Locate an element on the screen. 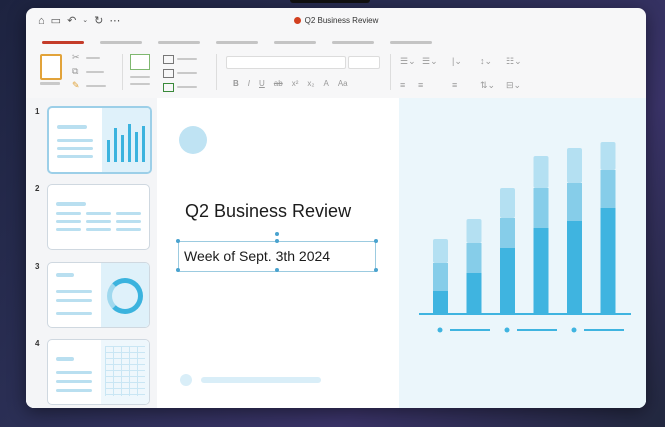 The image size is (665, 427). paste-label is located at coordinates (50, 83).